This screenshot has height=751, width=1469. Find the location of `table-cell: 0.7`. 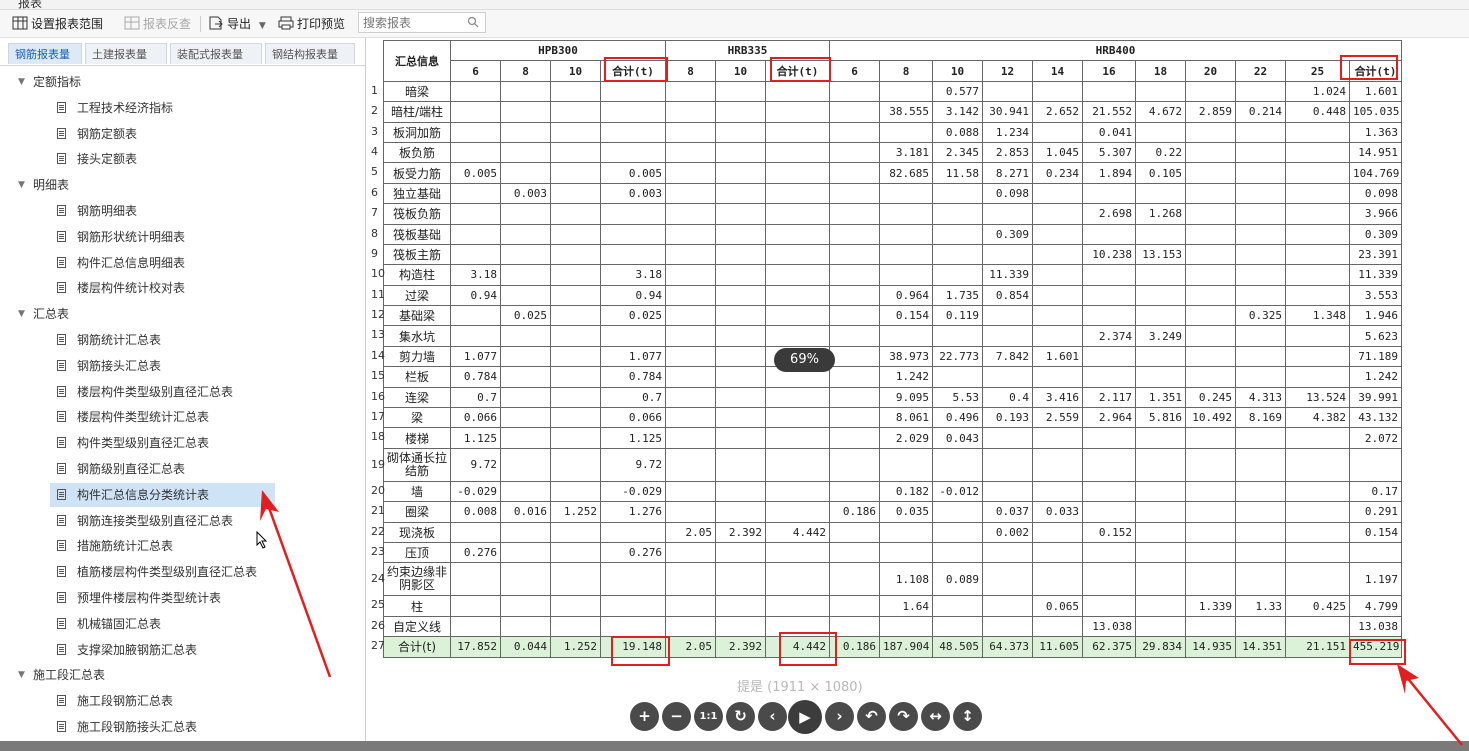

table-cell: 0.7 is located at coordinates (475, 397).